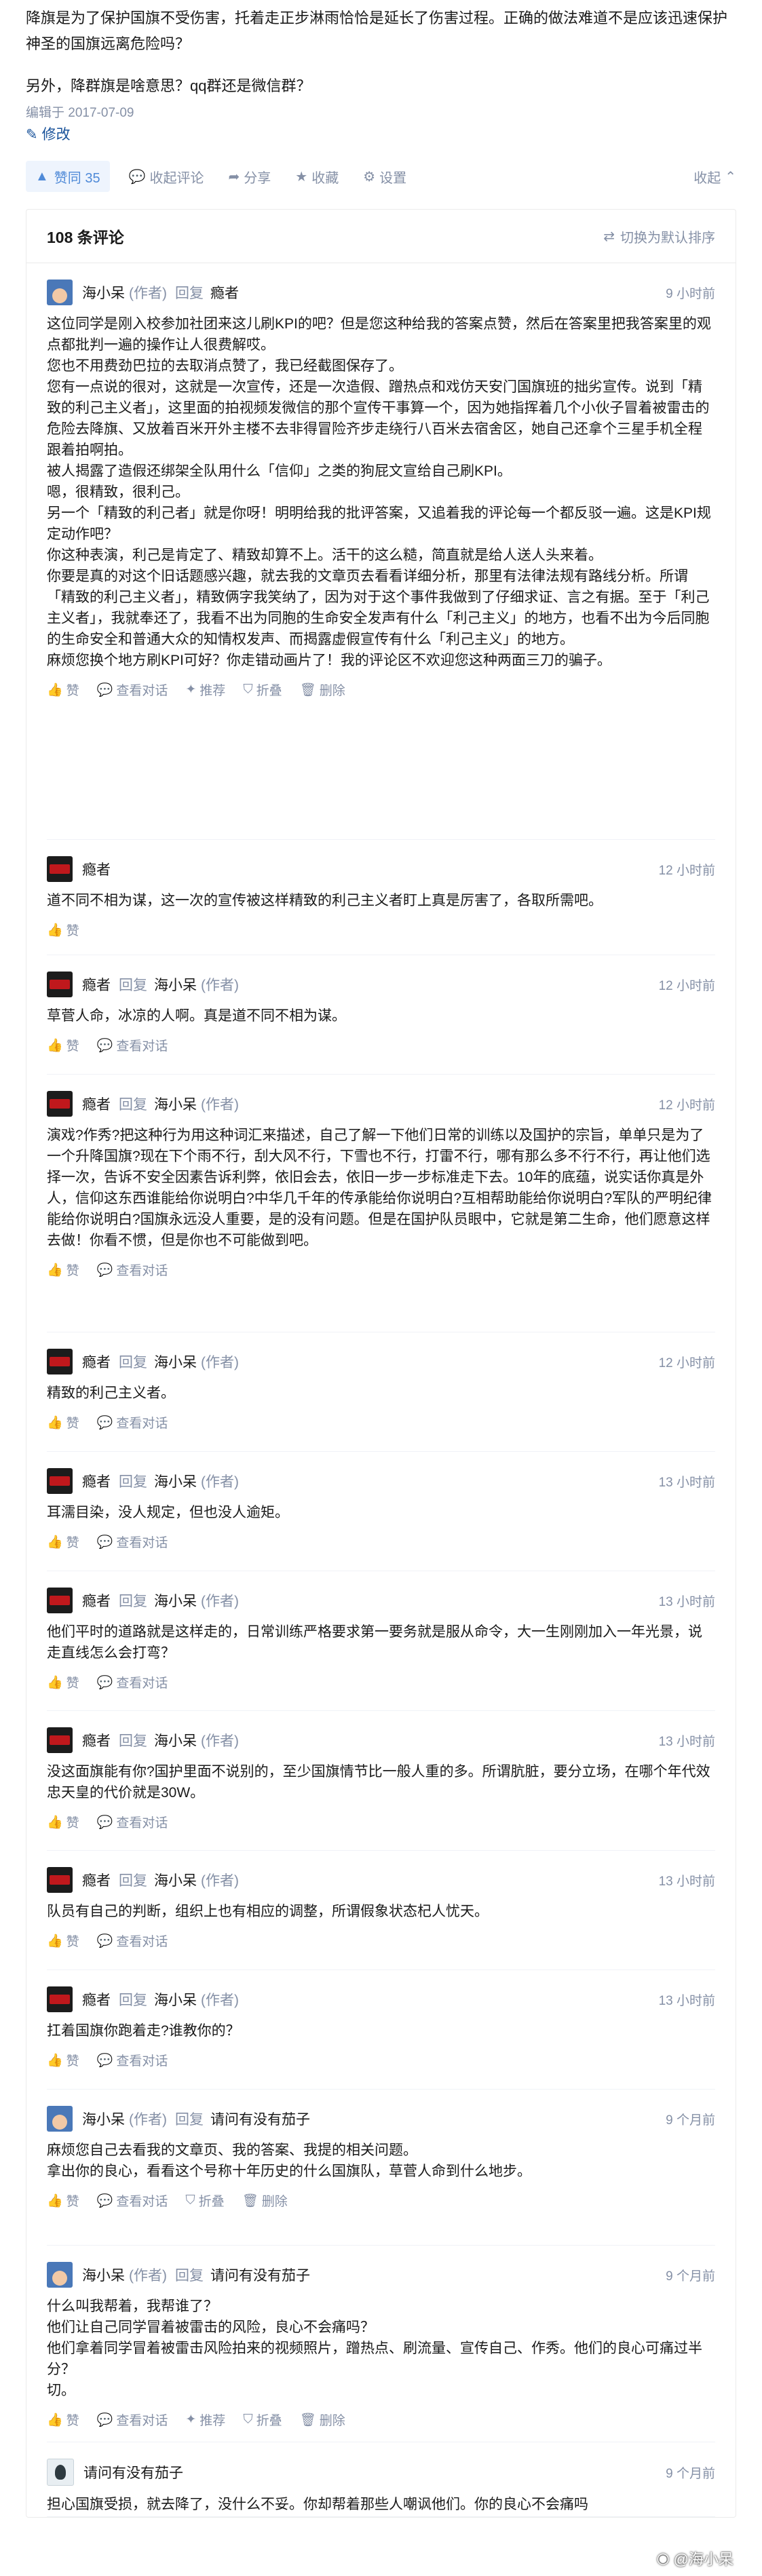 This screenshot has height=2576, width=762. What do you see at coordinates (381, 869) in the screenshot?
I see `comment-meta: 瘾者 12 小时前` at bounding box center [381, 869].